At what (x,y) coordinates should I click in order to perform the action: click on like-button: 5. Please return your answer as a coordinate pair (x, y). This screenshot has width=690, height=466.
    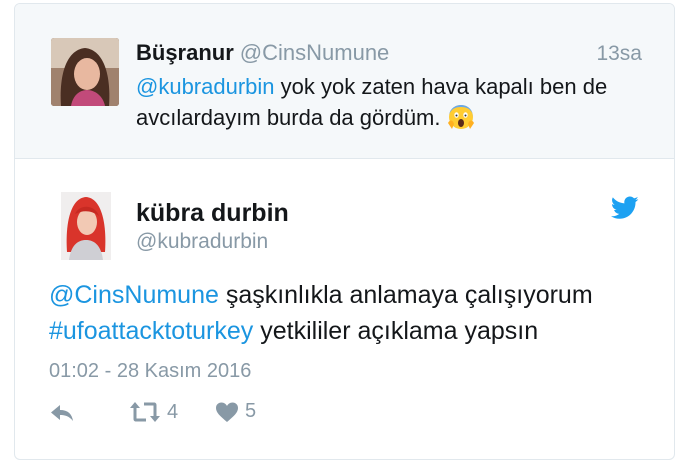
    Looking at the image, I should click on (235, 411).